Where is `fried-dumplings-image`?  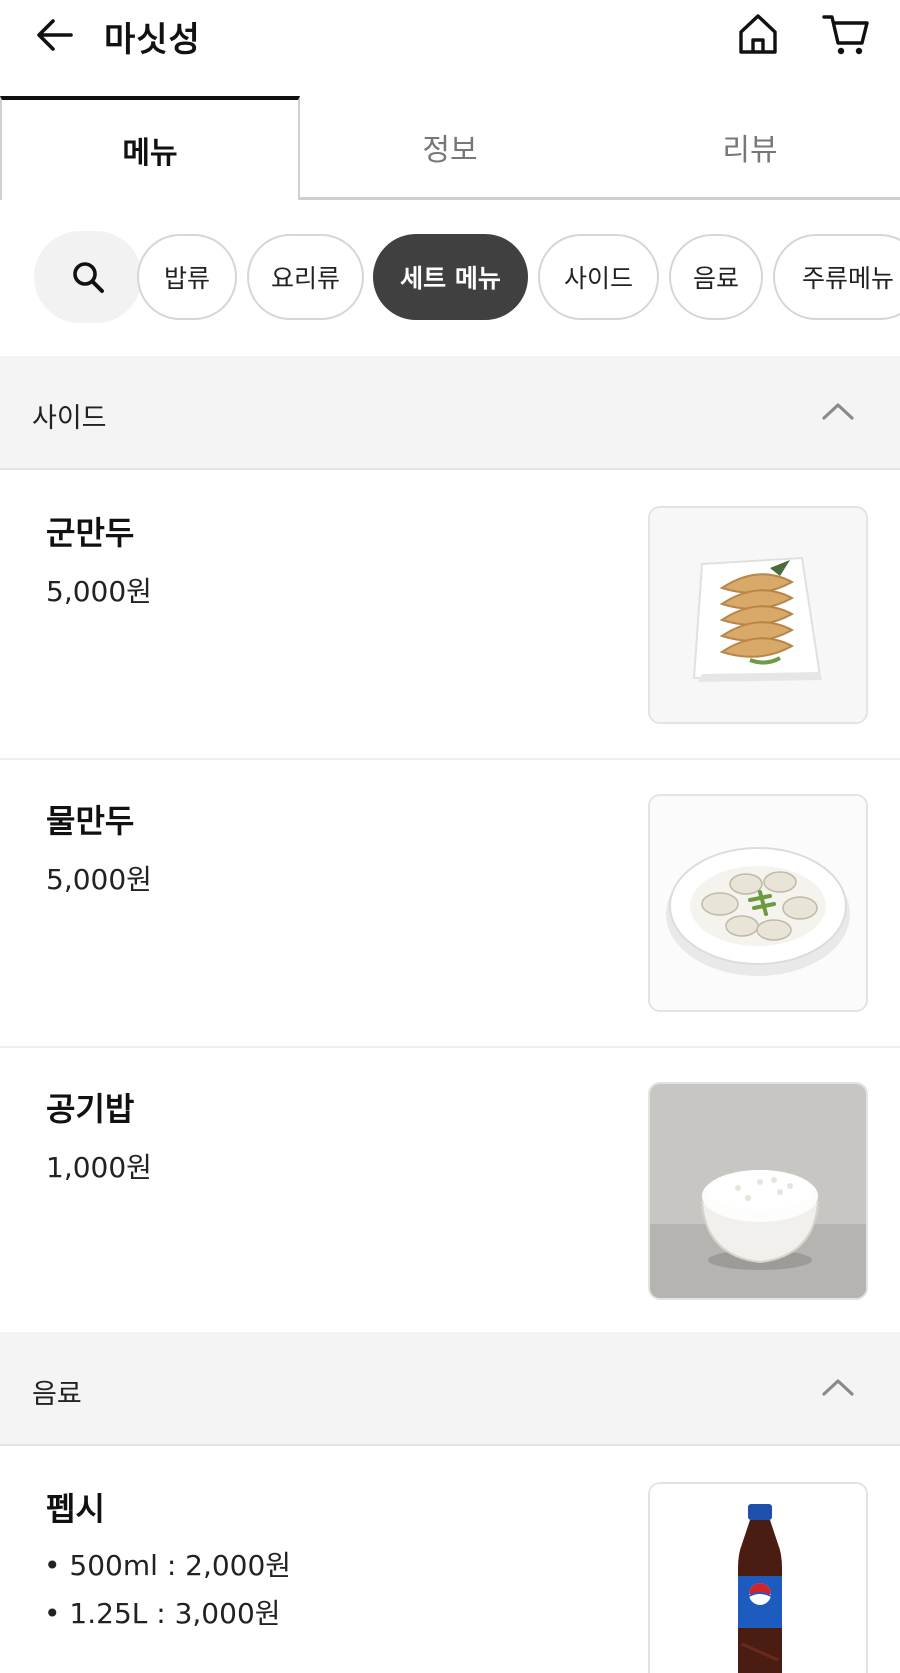 fried-dumplings-image is located at coordinates (758, 615).